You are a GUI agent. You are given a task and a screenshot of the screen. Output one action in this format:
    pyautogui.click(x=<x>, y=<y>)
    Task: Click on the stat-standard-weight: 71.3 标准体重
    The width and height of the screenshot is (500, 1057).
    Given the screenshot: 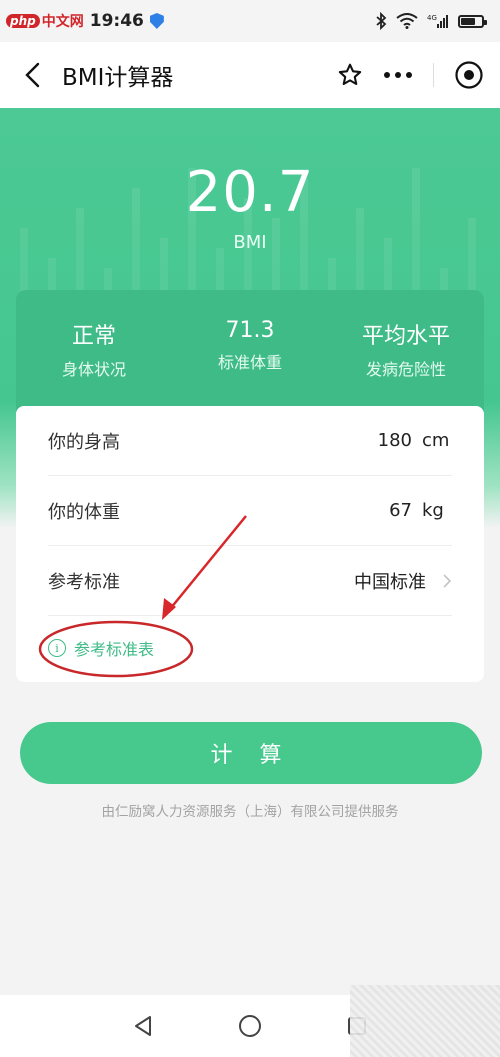 What is the action you would take?
    pyautogui.click(x=250, y=363)
    